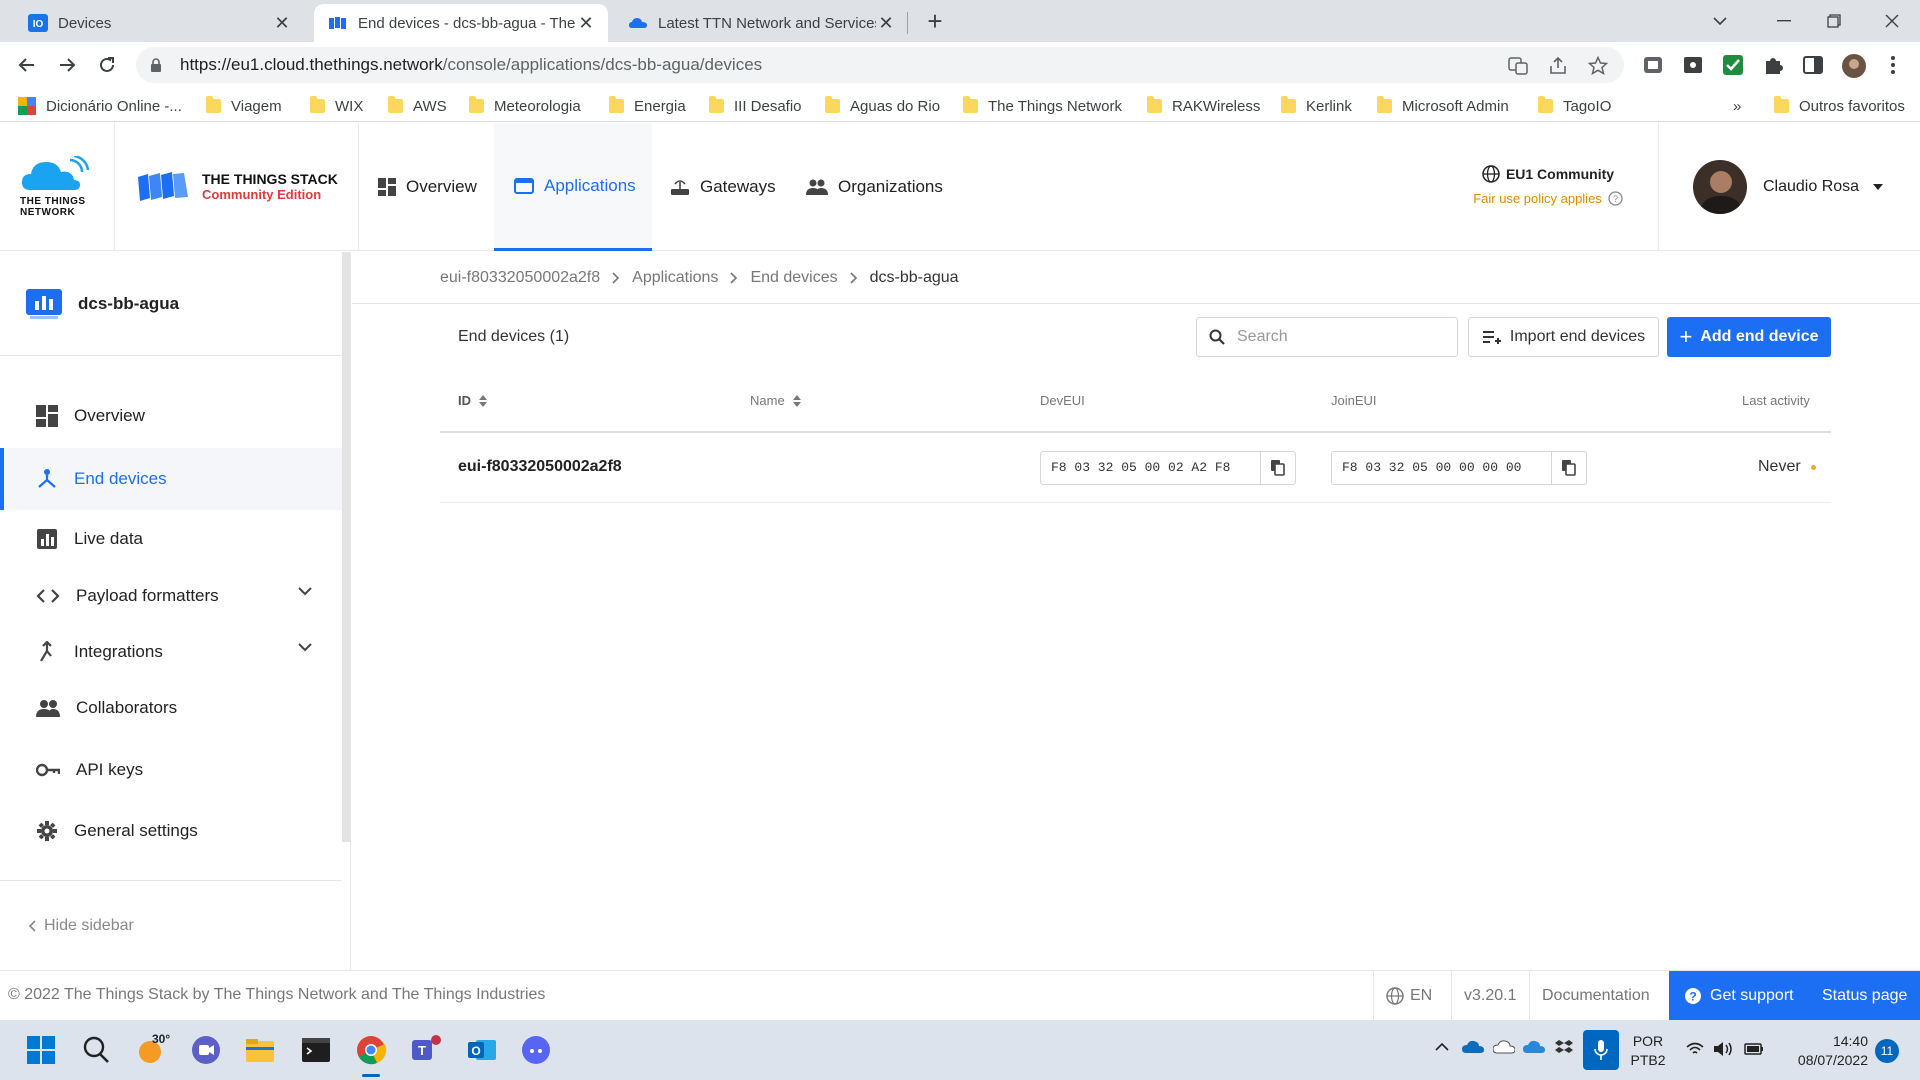 This screenshot has width=1920, height=1080. I want to click on bookmark-aguas-do-rio: Aguas do Rio, so click(882, 106).